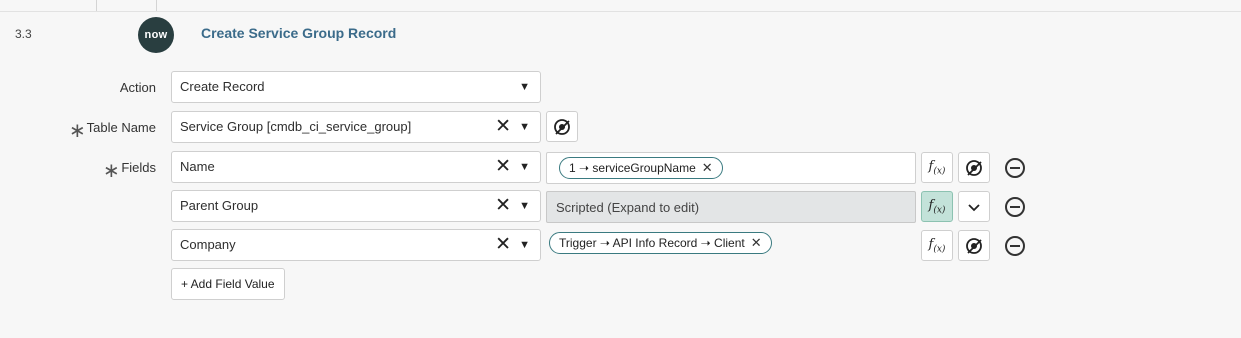 This screenshot has height=338, width=1241. I want to click on chevron-down-icon, so click(974, 207).